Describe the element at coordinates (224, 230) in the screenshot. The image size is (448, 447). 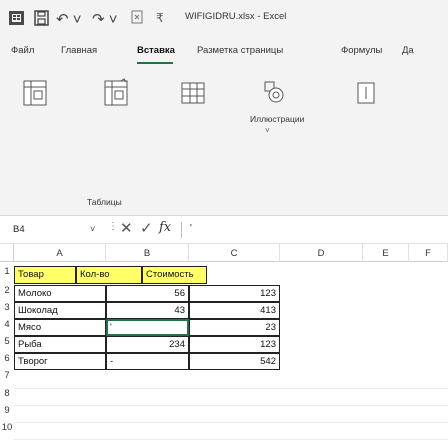
I see `formula-bar: B4 ˅ ⋮ ✕ ✓ fx '` at that location.